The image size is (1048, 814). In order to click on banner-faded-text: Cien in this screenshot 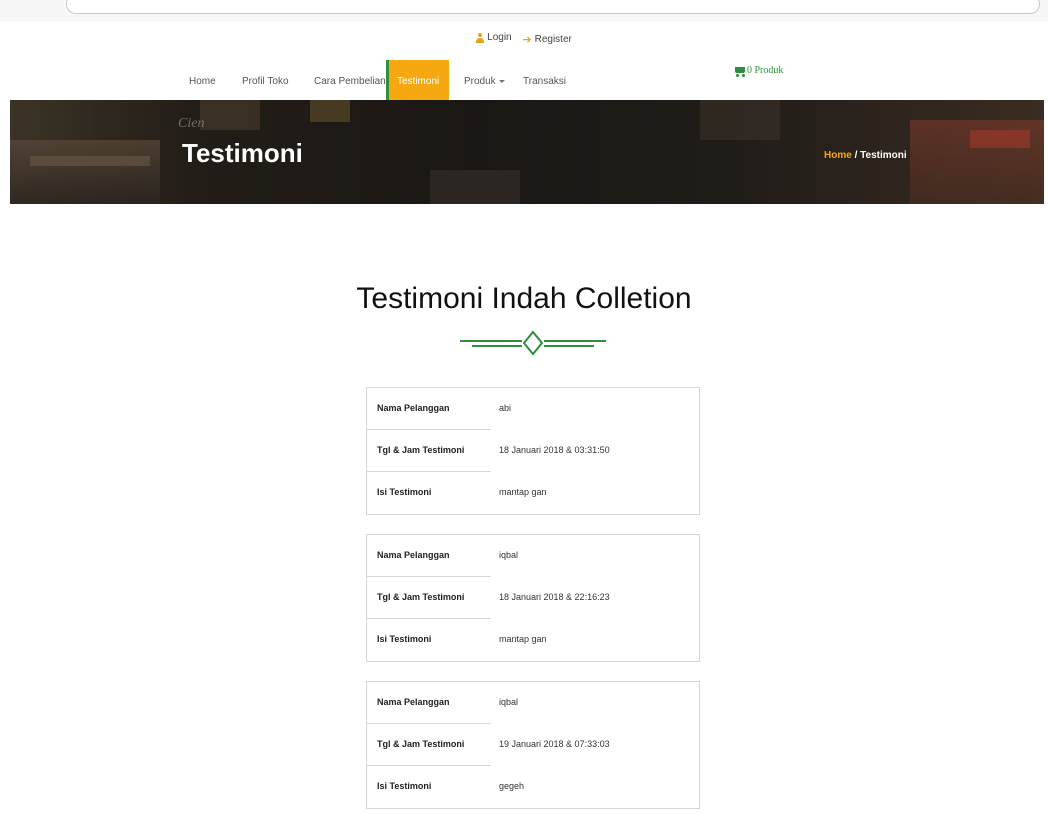, I will do `click(191, 123)`.